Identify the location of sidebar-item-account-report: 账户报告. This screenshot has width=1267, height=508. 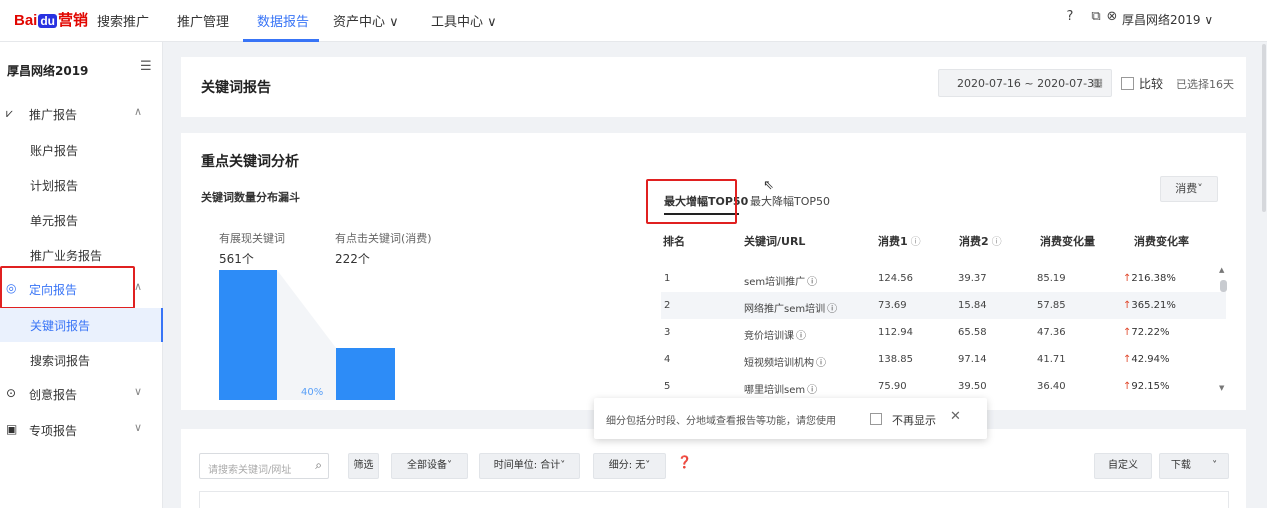
(54, 150).